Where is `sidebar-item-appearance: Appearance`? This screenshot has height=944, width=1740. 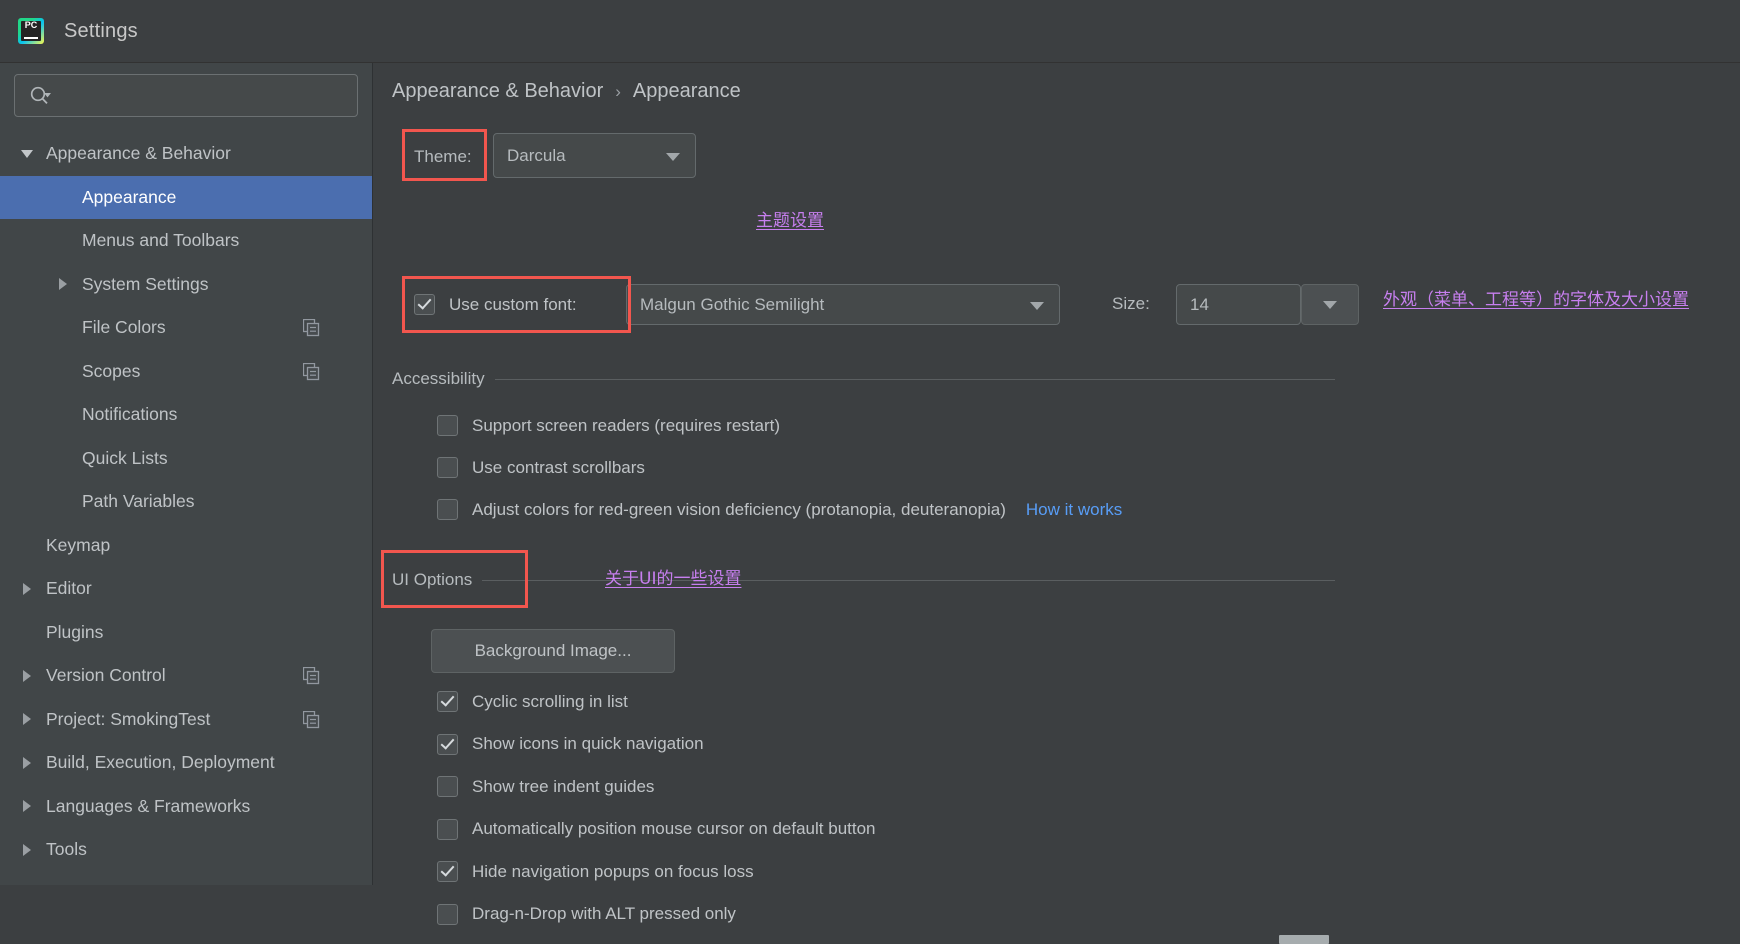
sidebar-item-appearance: Appearance is located at coordinates (186, 197).